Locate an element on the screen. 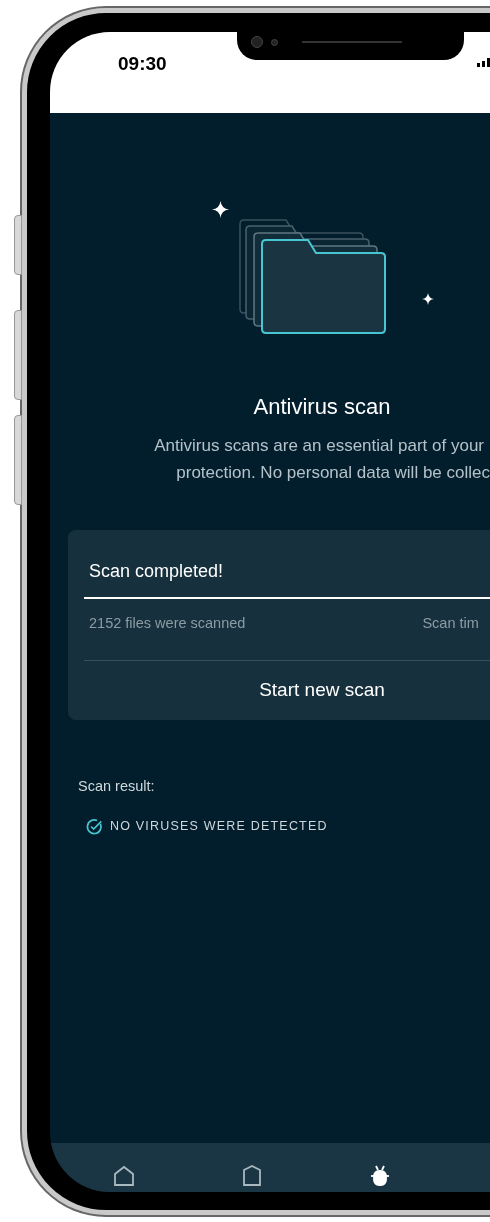  page-title: Antivirus scan is located at coordinates (322, 407).